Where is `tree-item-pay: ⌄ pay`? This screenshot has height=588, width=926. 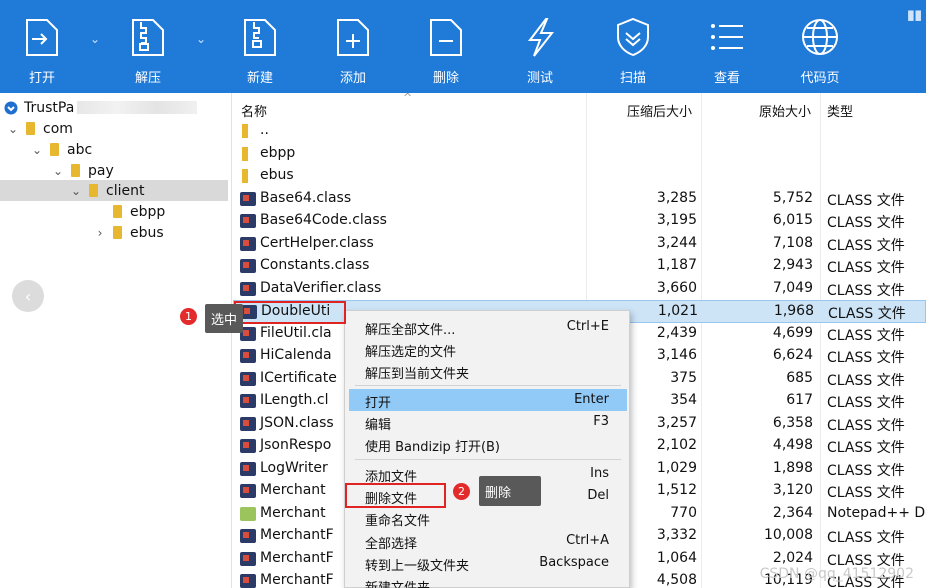 tree-item-pay: ⌄ pay is located at coordinates (82, 170).